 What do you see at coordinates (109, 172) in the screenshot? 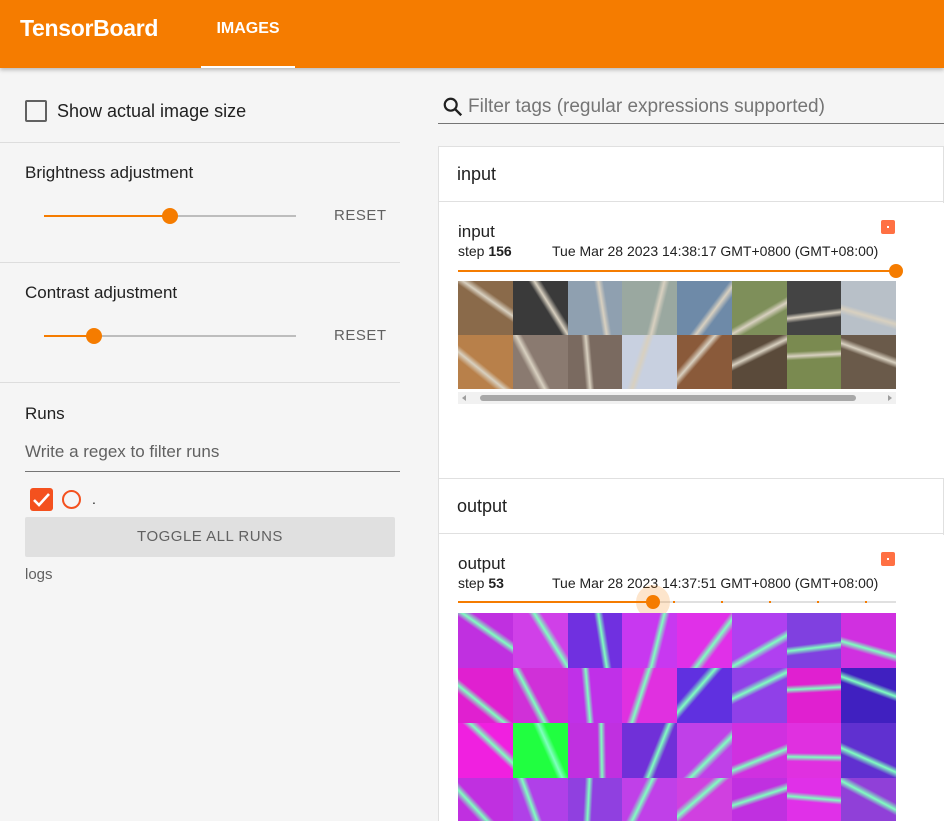
I see `brightness-label: Brightness adjustment` at bounding box center [109, 172].